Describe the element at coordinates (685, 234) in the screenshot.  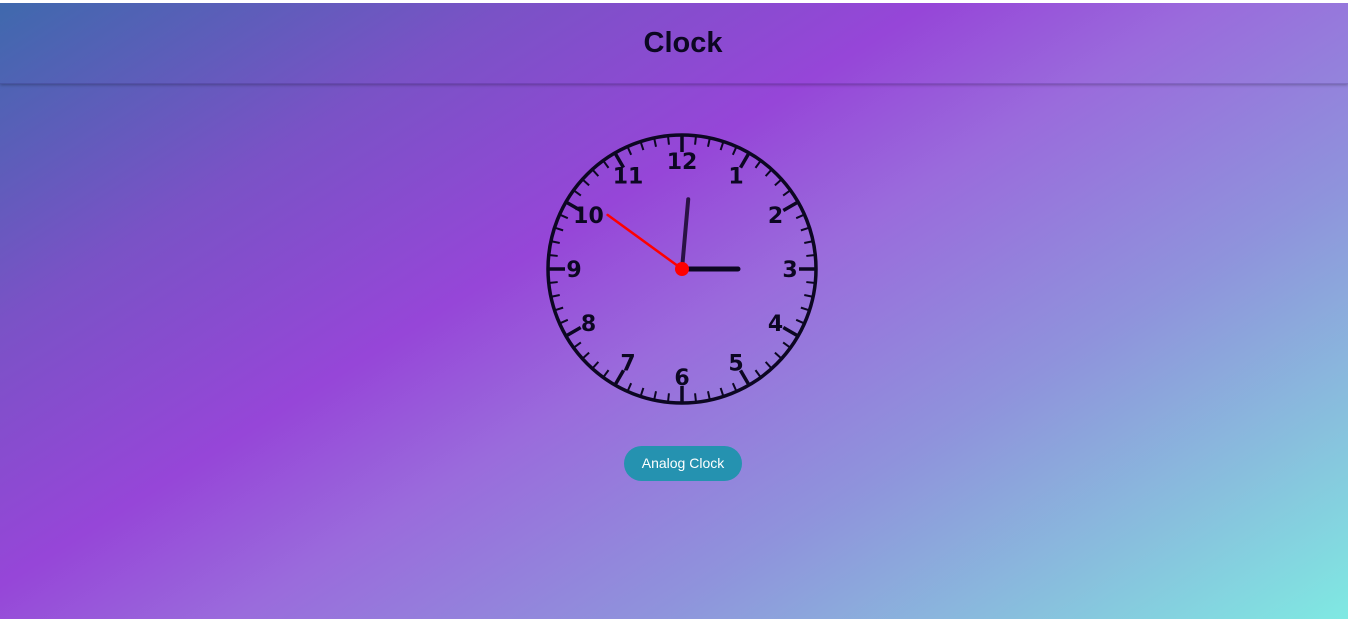
I see `minute-hand` at that location.